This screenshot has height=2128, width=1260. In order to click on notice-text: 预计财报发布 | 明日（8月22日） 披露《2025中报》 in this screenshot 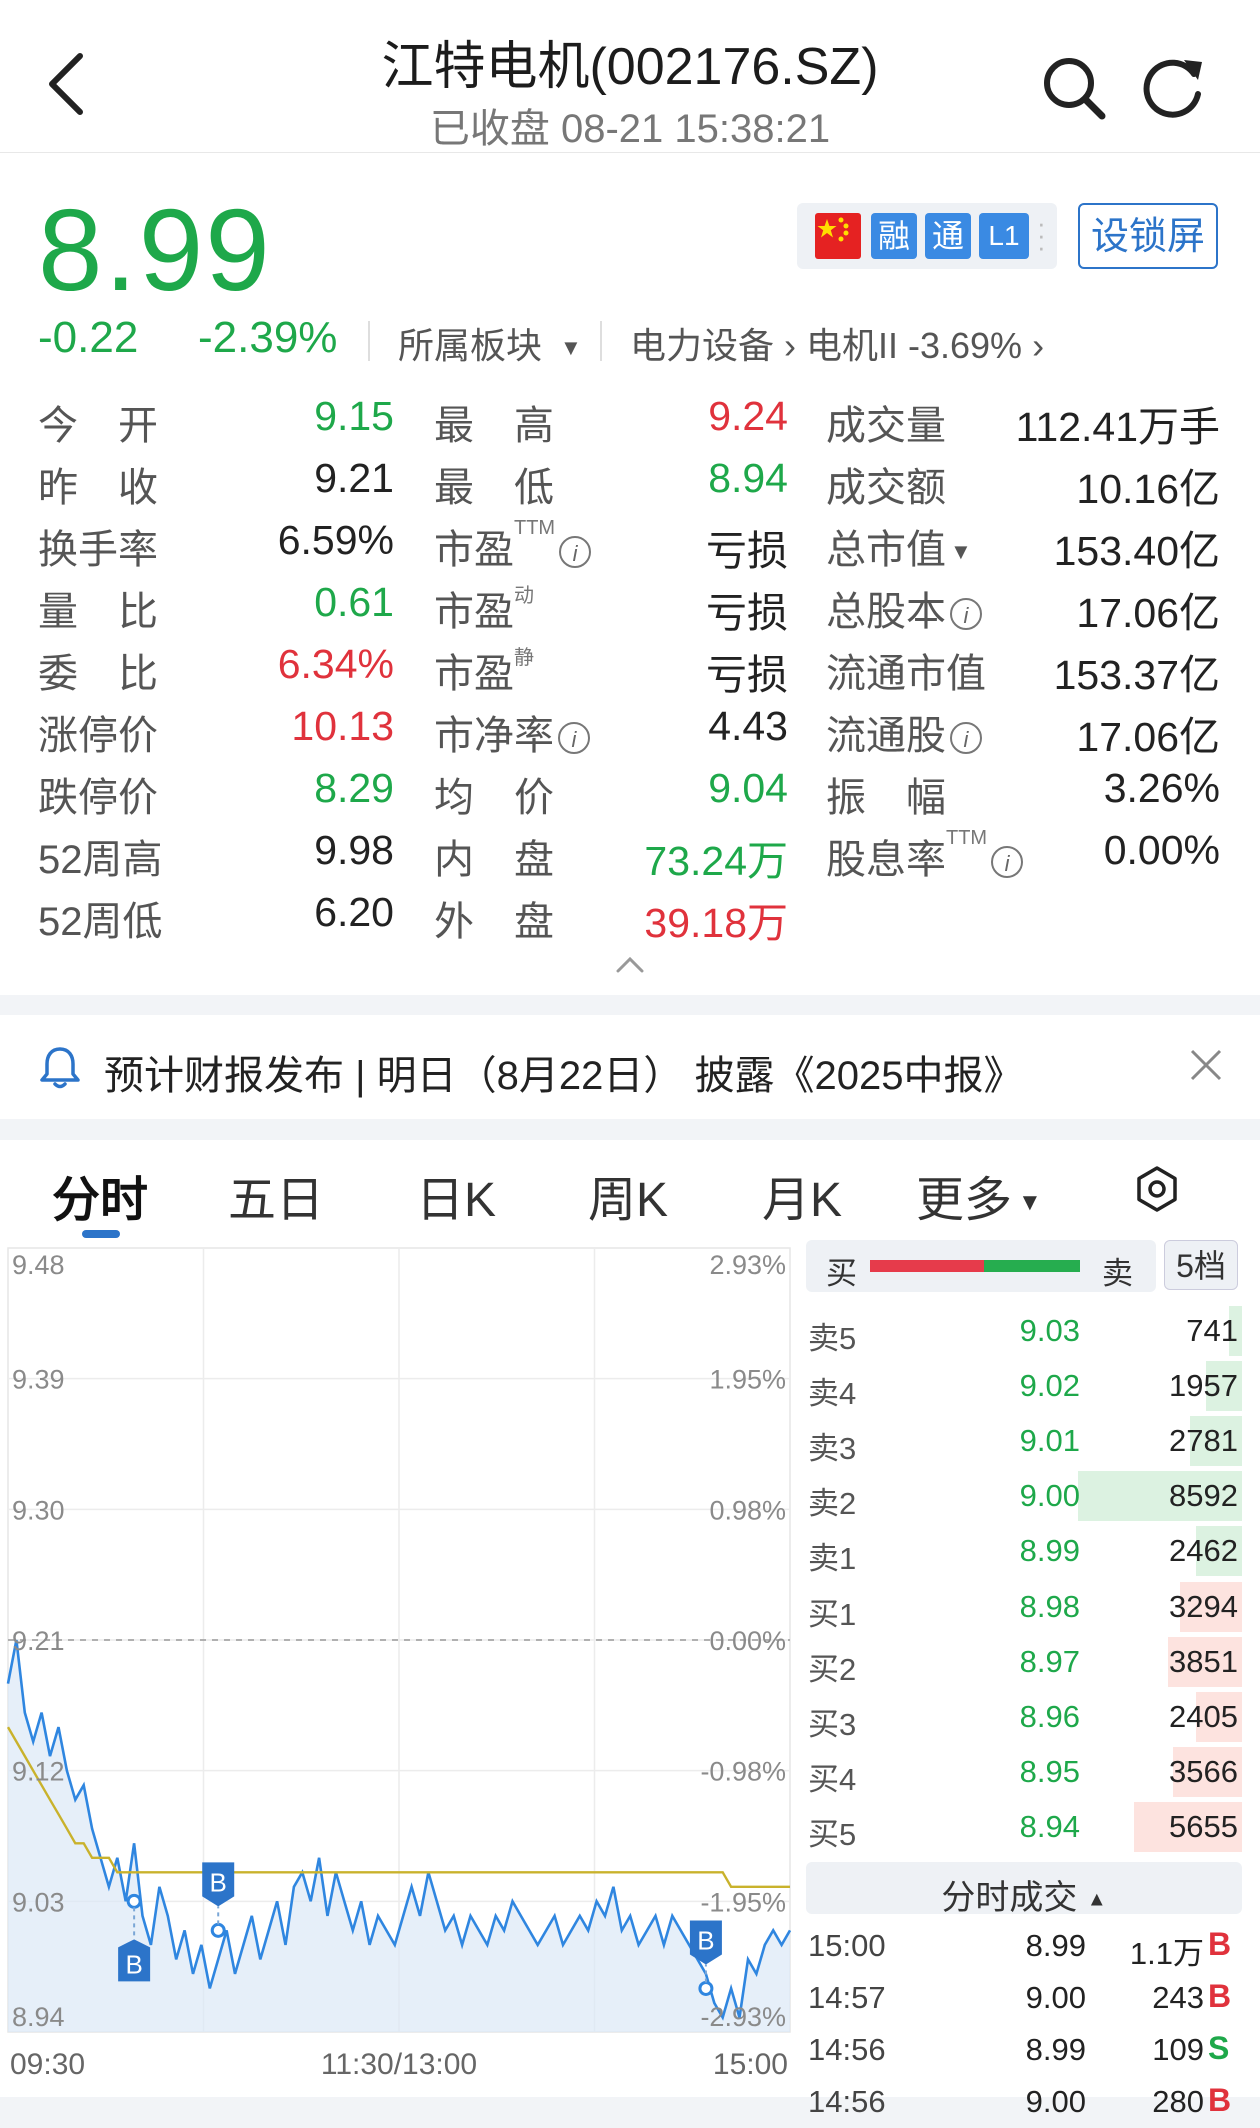, I will do `click(564, 1076)`.